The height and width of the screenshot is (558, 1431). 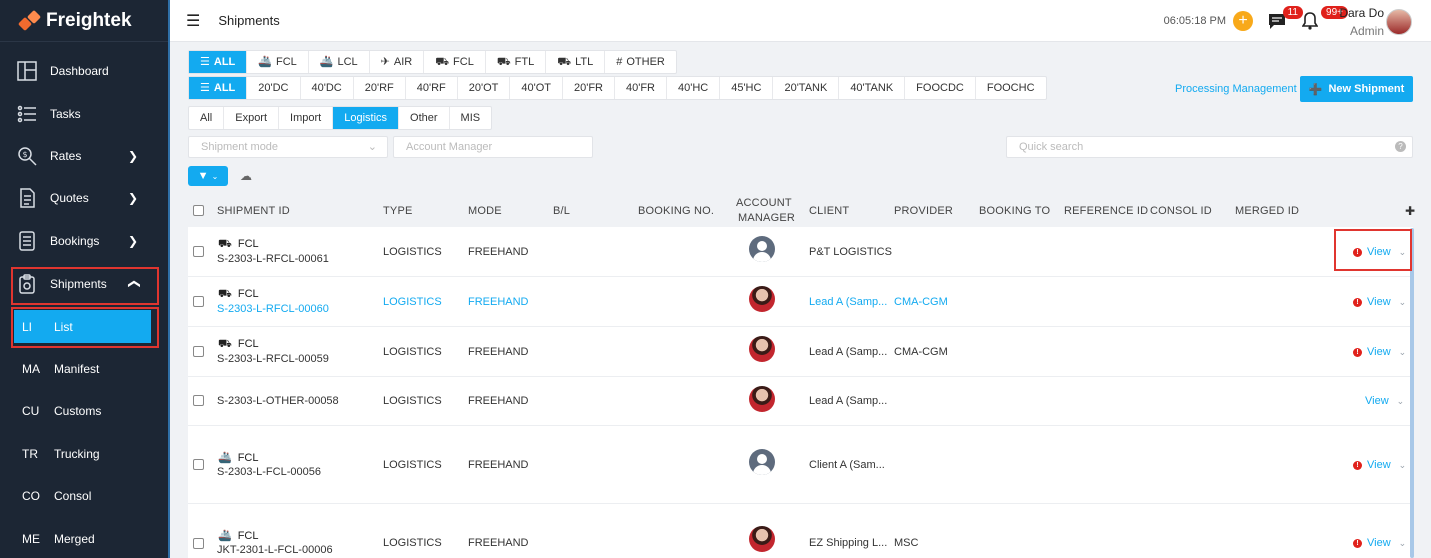 I want to click on new-shipment-button: ➕ New Shipment, so click(x=1356, y=89).